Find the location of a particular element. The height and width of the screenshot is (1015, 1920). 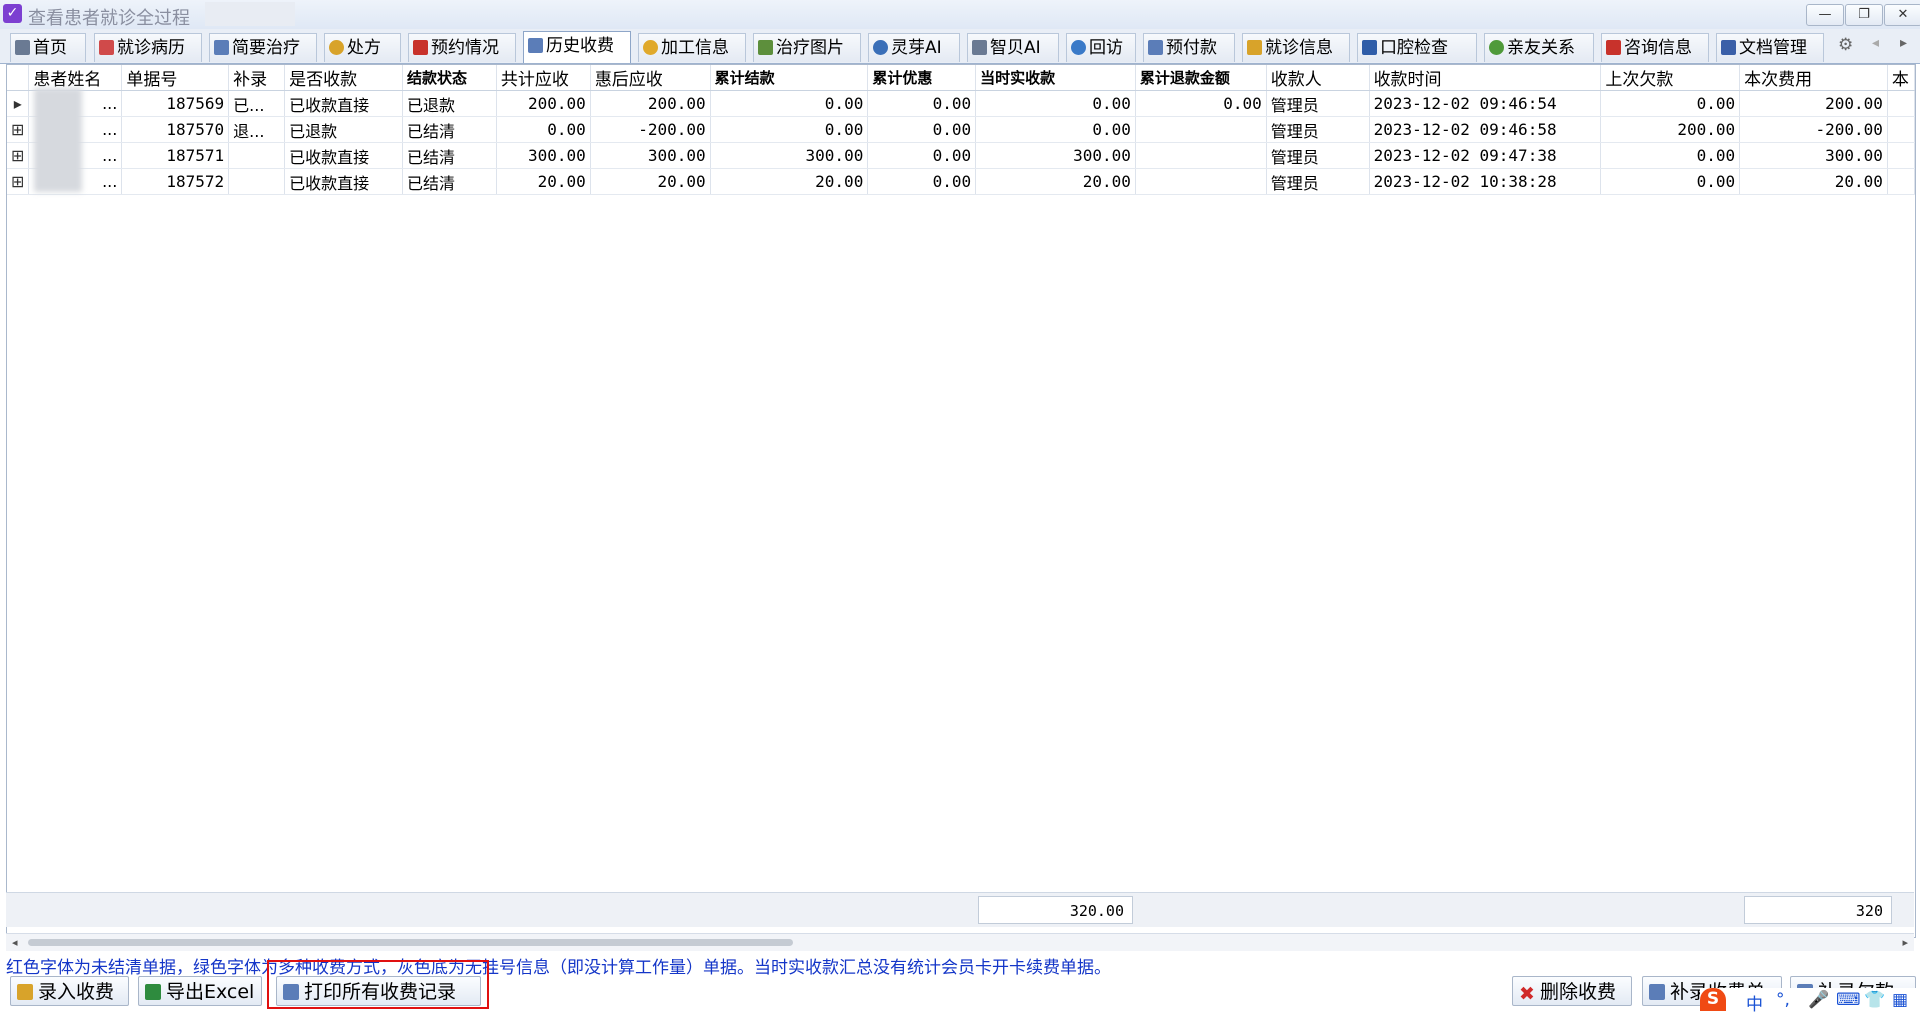

received-cell: 300.00 is located at coordinates (1055, 155).